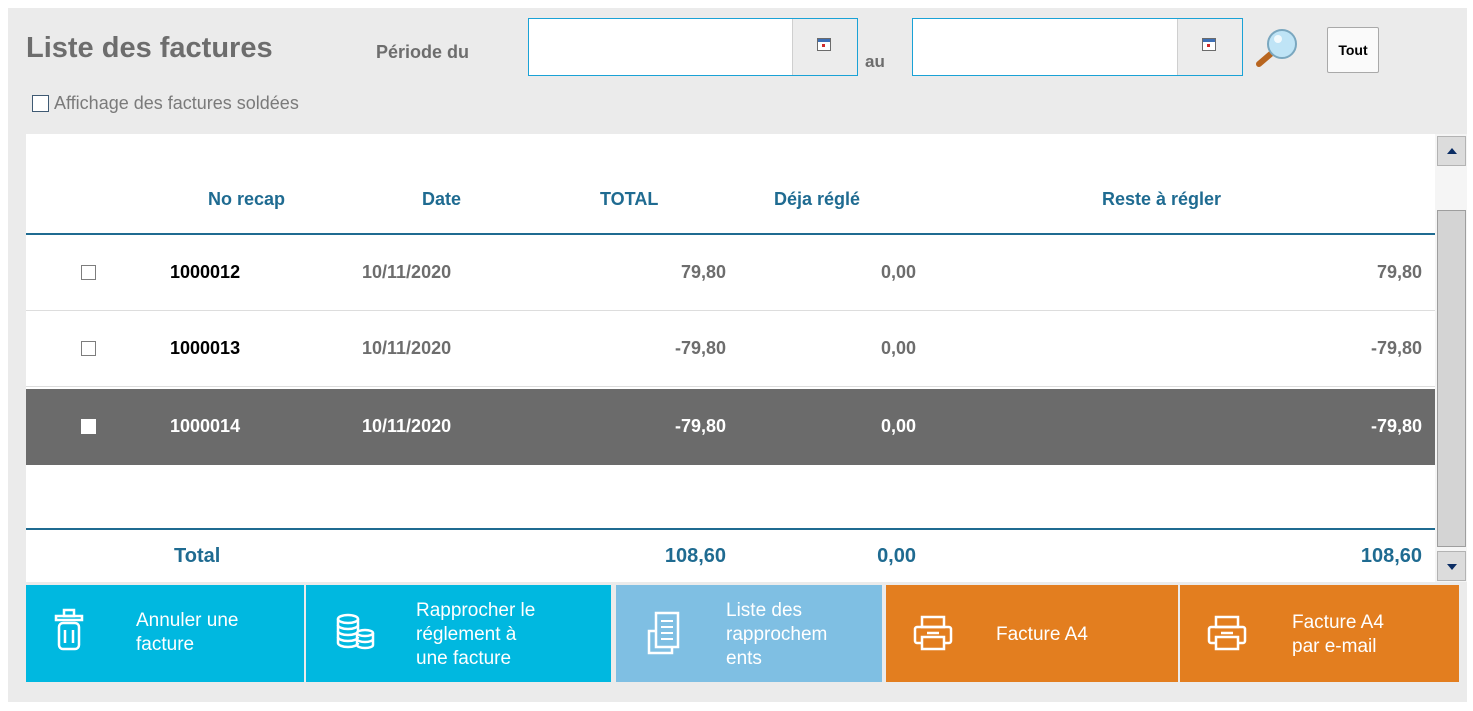  What do you see at coordinates (205, 272) in the screenshot?
I see `cell-no-recap: 1000012` at bounding box center [205, 272].